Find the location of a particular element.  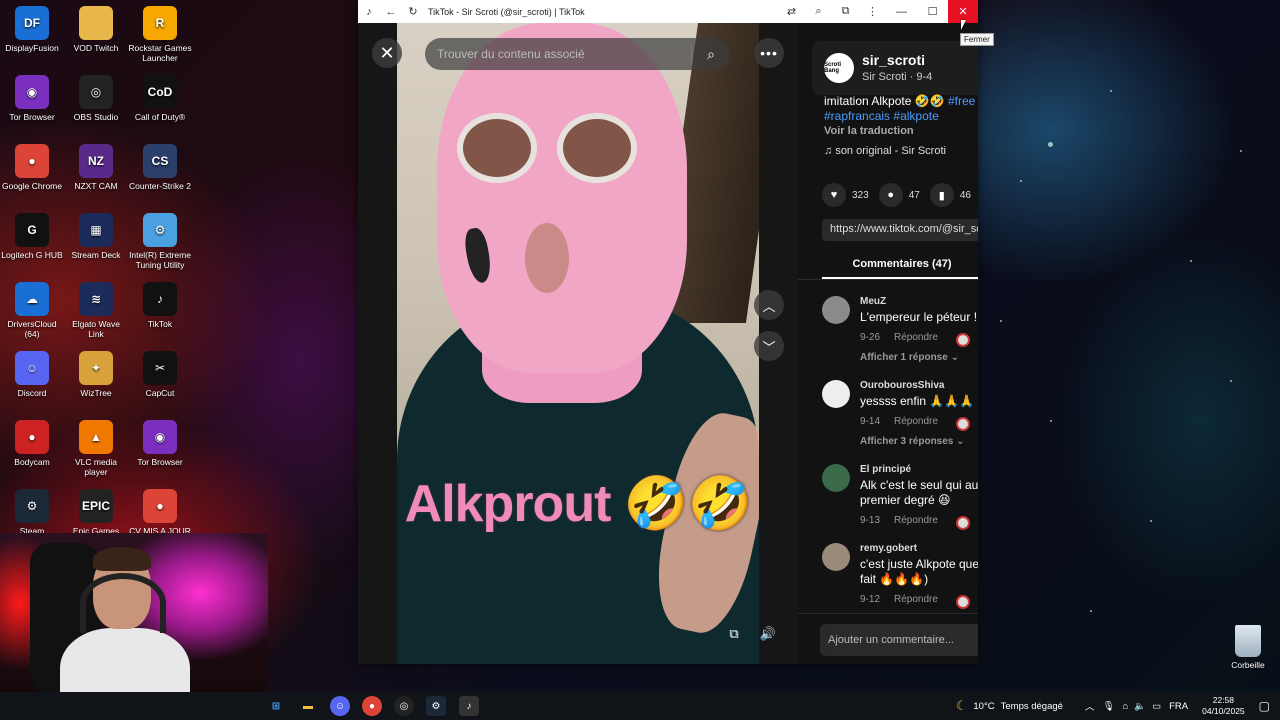

minimize-button: — is located at coordinates (901, 11).